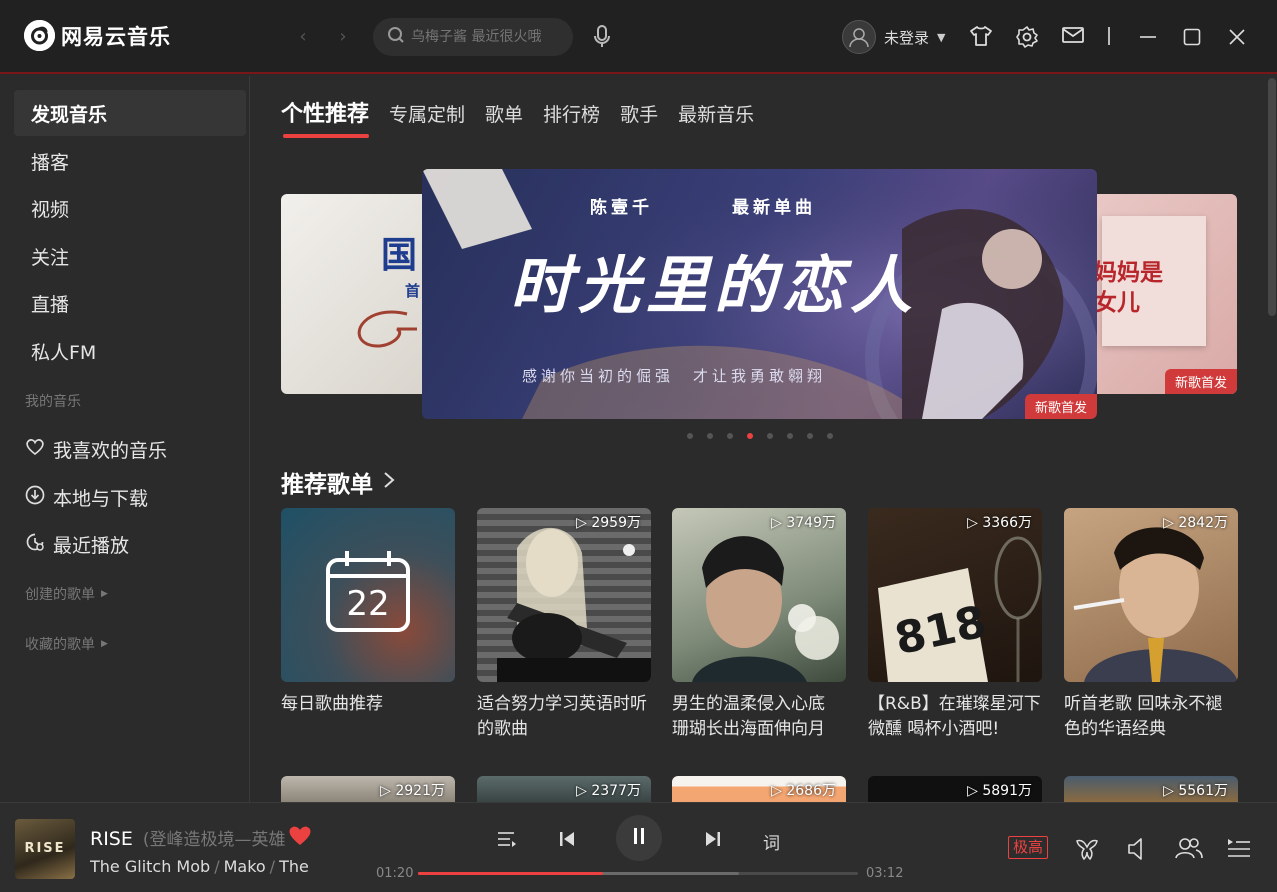 This screenshot has height=892, width=1277. Describe the element at coordinates (602, 39) in the screenshot. I see `microphone-icon` at that location.